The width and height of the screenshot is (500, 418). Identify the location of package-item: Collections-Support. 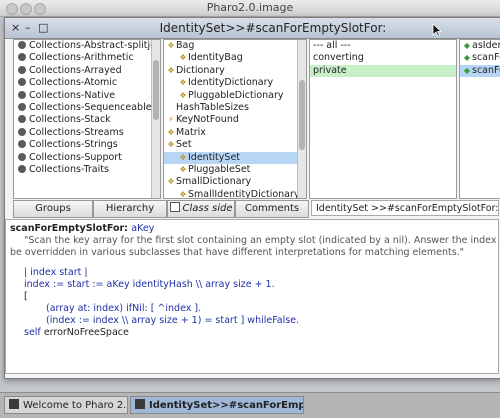
(87, 158).